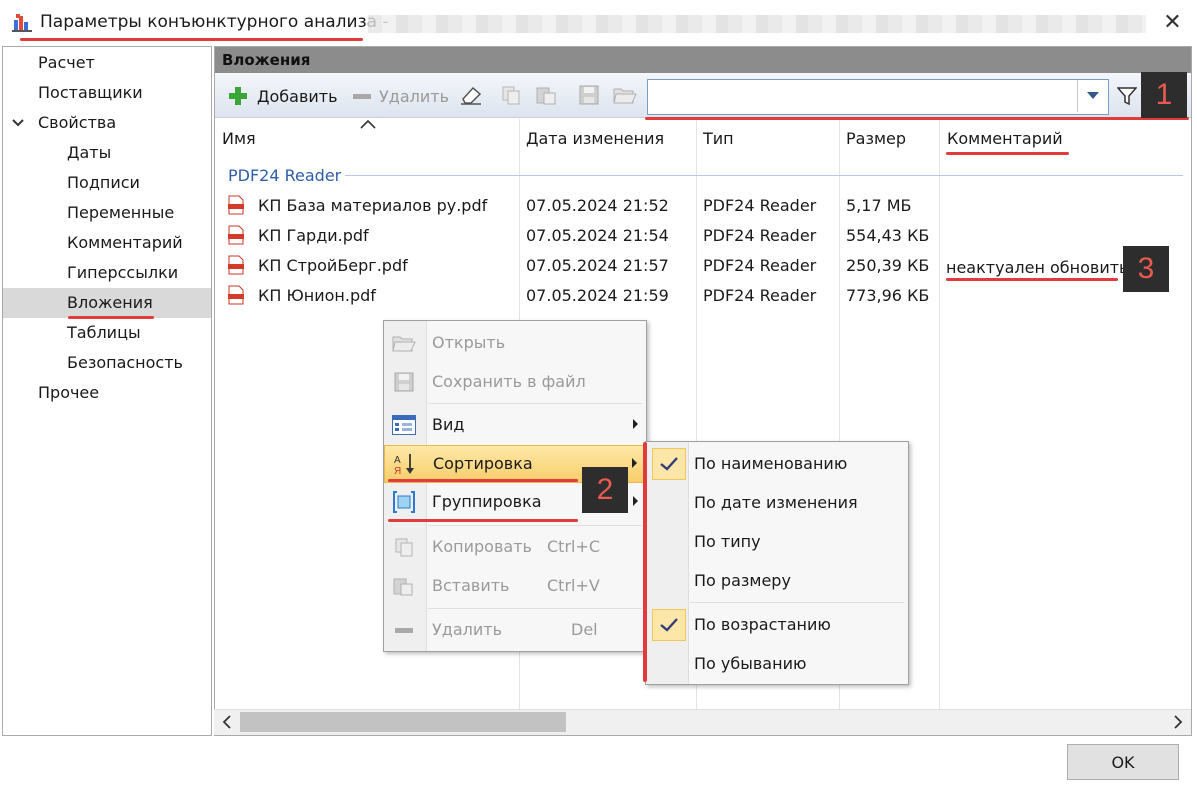 This screenshot has height=793, width=1197. I want to click on title-redacted-area, so click(757, 24).